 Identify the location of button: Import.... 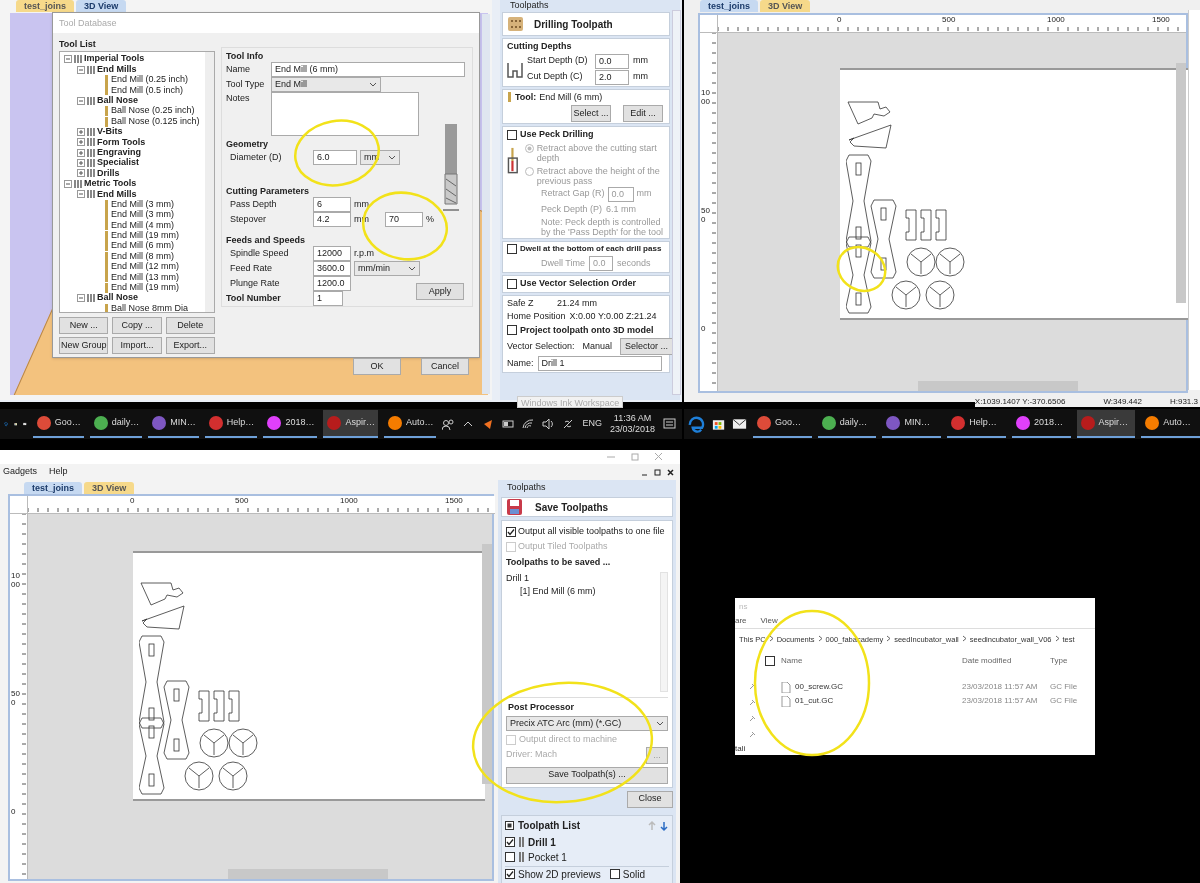
(137, 345).